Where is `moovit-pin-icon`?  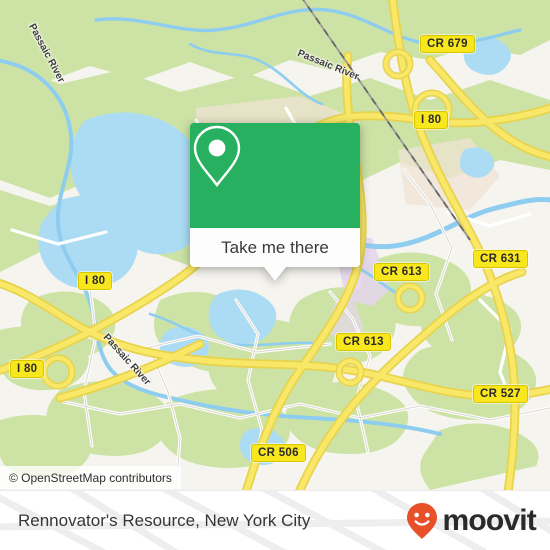
moovit-pin-icon is located at coordinates (422, 521).